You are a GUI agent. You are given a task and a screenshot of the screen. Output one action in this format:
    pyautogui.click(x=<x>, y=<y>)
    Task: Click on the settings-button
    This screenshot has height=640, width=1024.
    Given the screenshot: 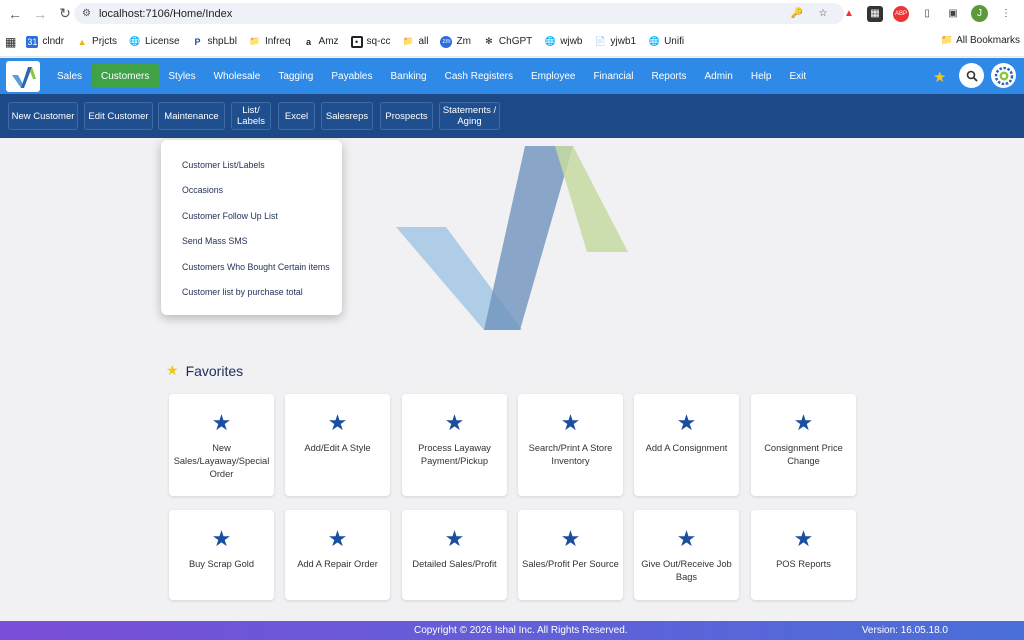 What is the action you would take?
    pyautogui.click(x=1003, y=75)
    